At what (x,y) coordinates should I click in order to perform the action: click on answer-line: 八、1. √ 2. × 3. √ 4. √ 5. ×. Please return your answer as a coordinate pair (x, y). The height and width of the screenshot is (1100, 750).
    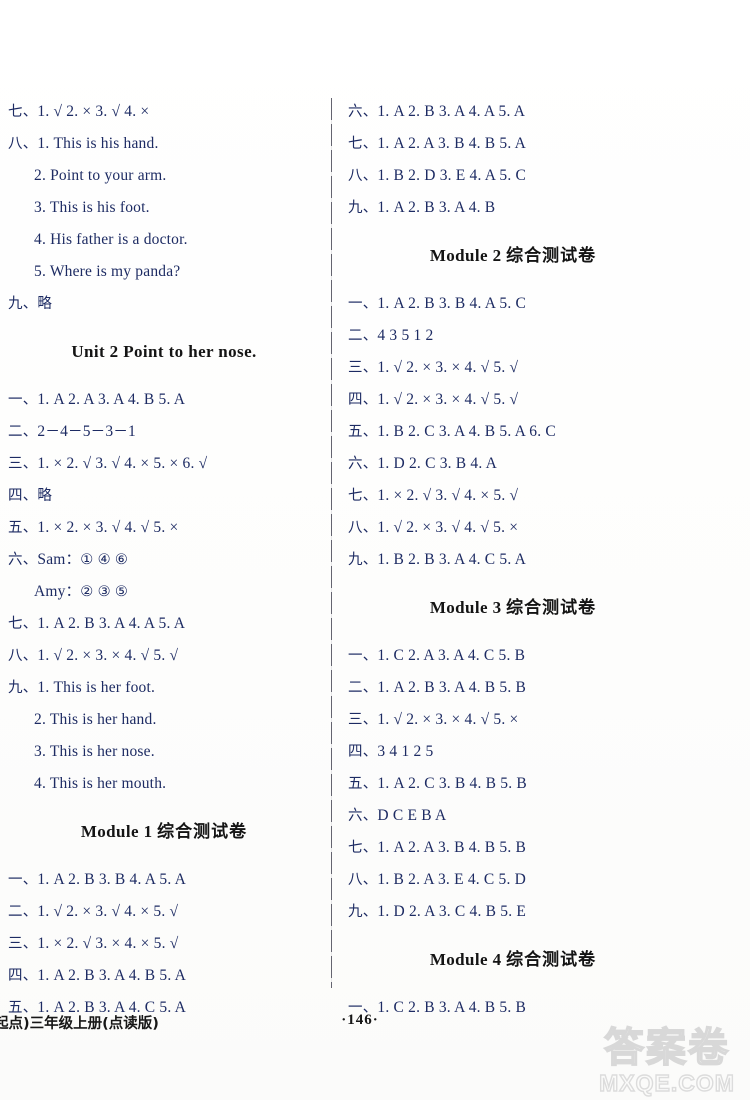
    Looking at the image, I should click on (433, 527).